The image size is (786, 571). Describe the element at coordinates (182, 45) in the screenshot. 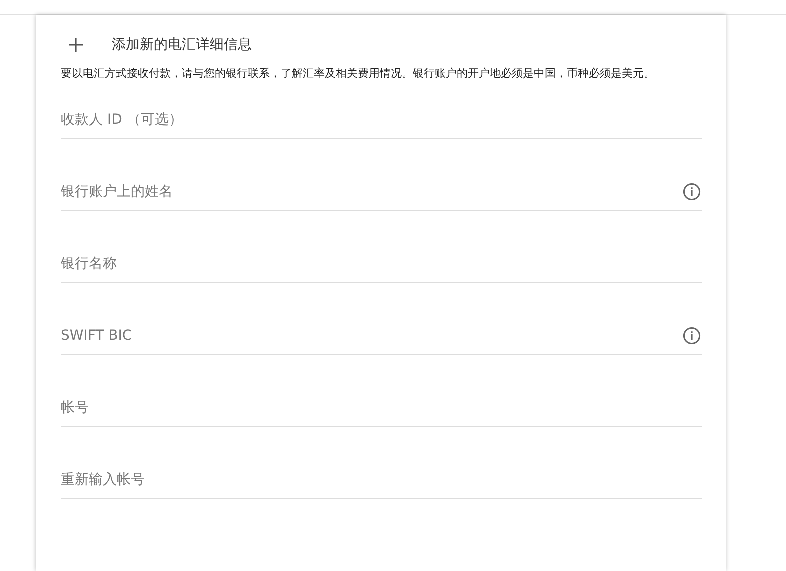

I see `section-title: 添加新的电汇详细信息` at that location.